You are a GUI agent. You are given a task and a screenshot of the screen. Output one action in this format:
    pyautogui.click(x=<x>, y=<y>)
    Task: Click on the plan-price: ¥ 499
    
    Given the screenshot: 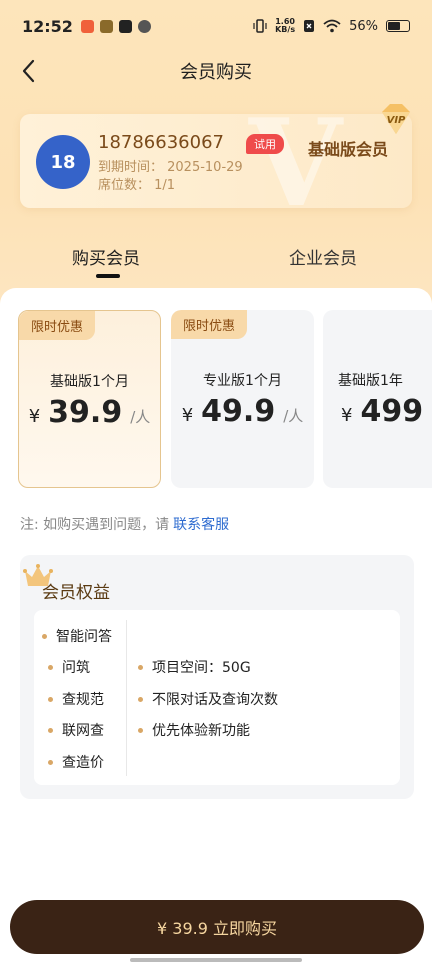 What is the action you would take?
    pyautogui.click(x=382, y=411)
    